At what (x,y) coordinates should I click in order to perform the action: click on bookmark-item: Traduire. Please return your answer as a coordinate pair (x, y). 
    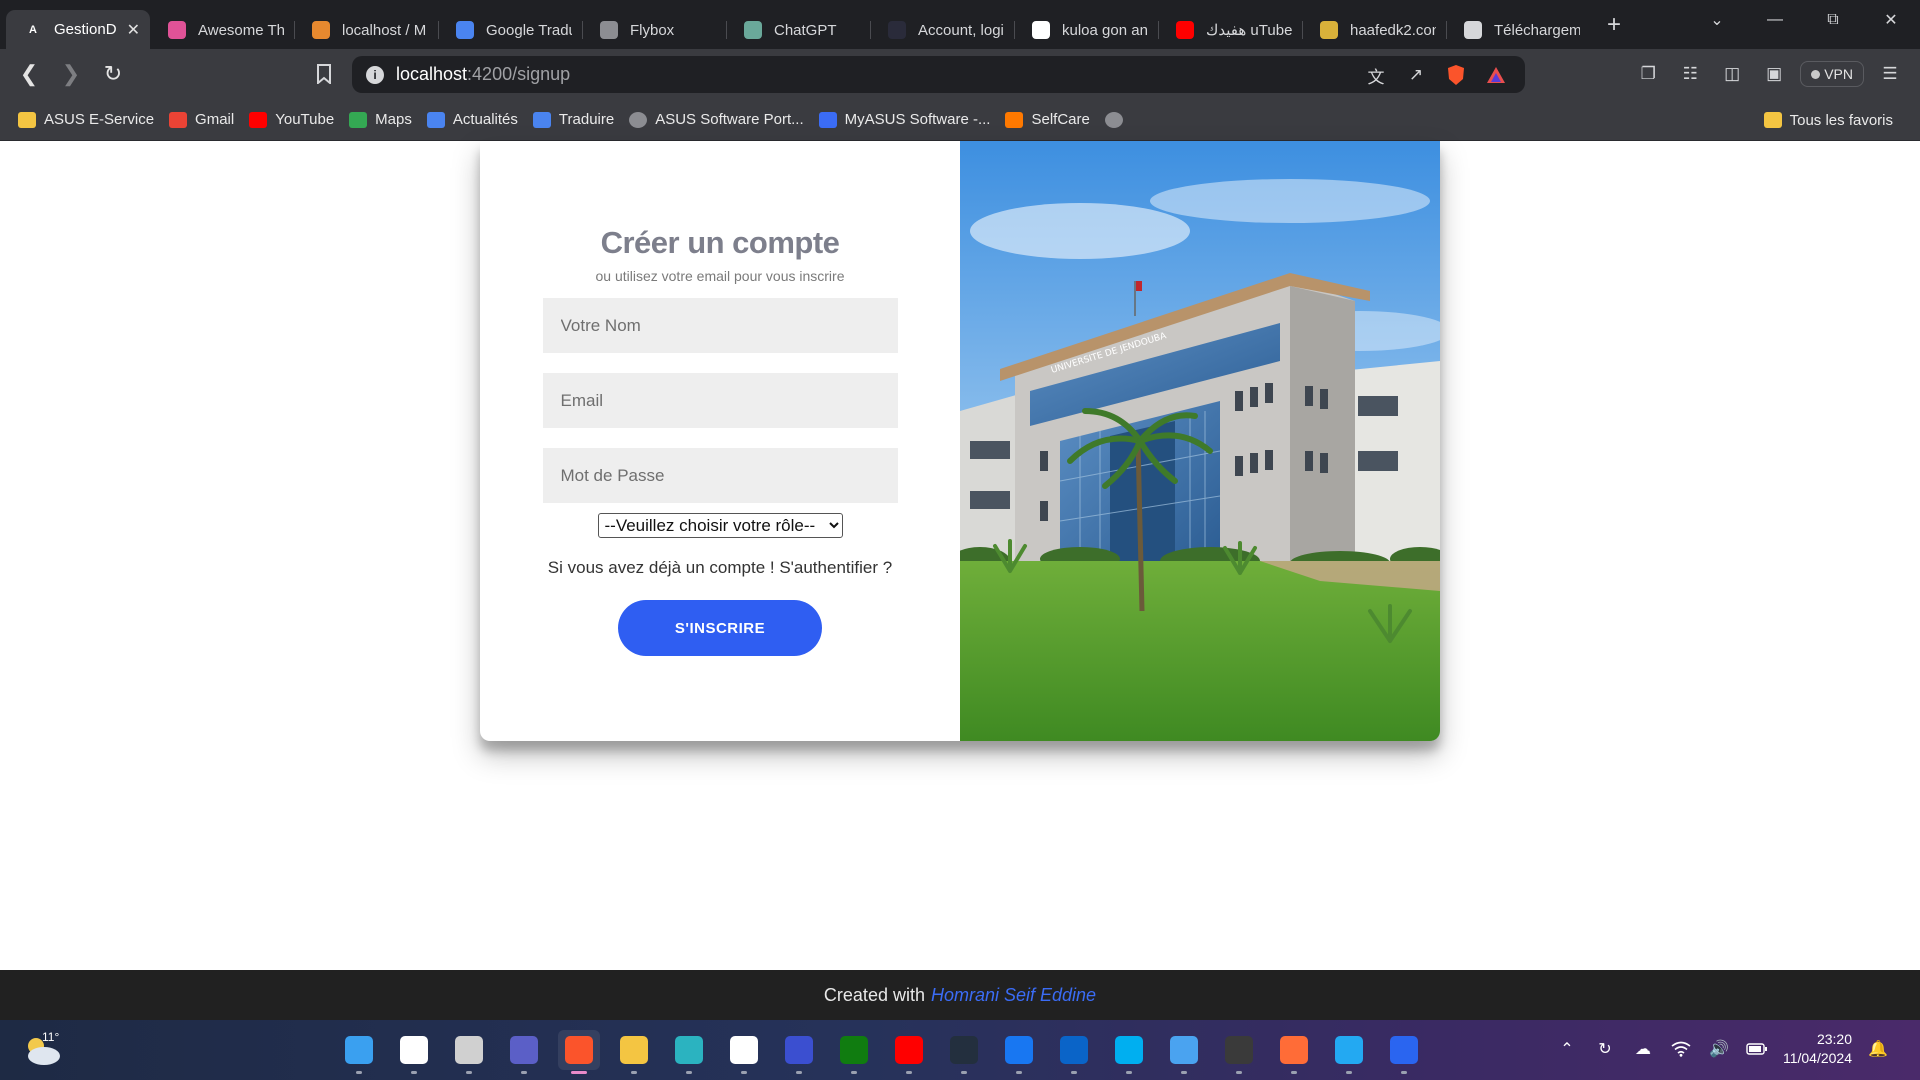
    Looking at the image, I should click on (575, 120).